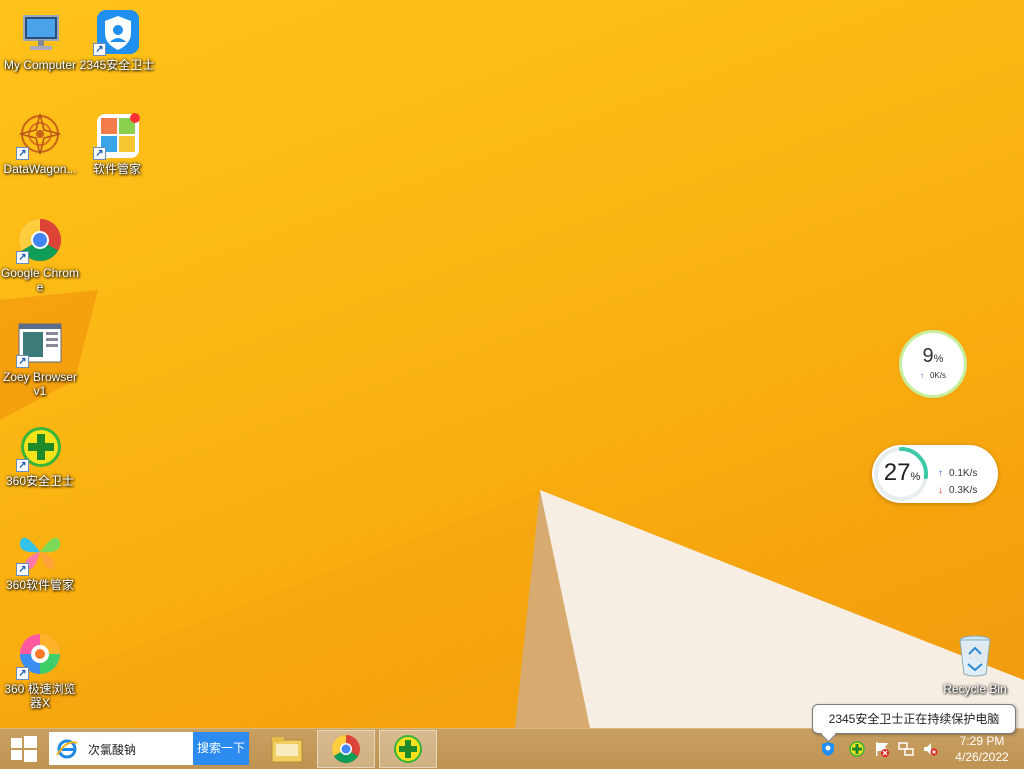 The width and height of the screenshot is (1024, 774). I want to click on network-icon, so click(906, 749).